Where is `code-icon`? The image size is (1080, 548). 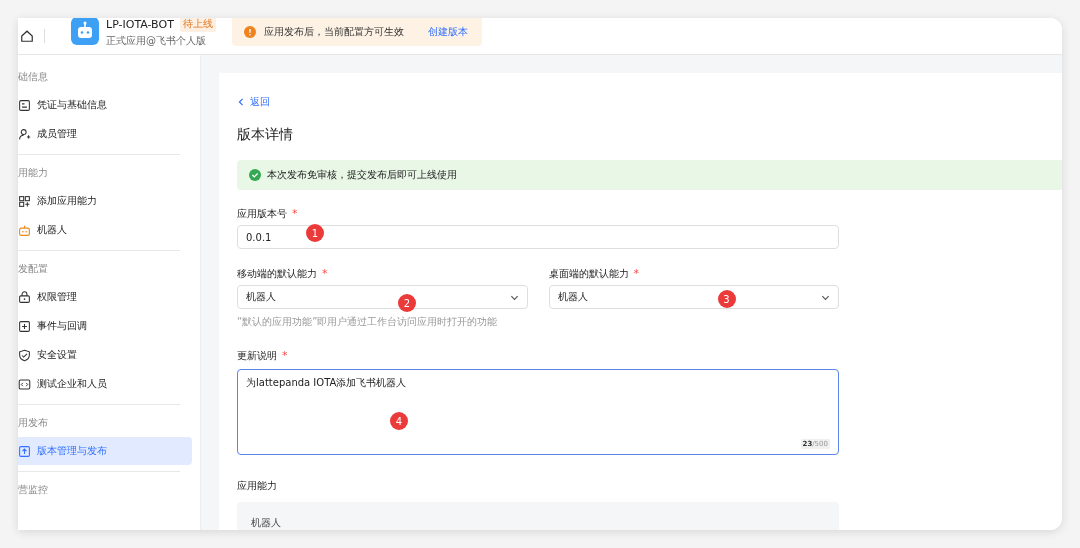 code-icon is located at coordinates (24, 384).